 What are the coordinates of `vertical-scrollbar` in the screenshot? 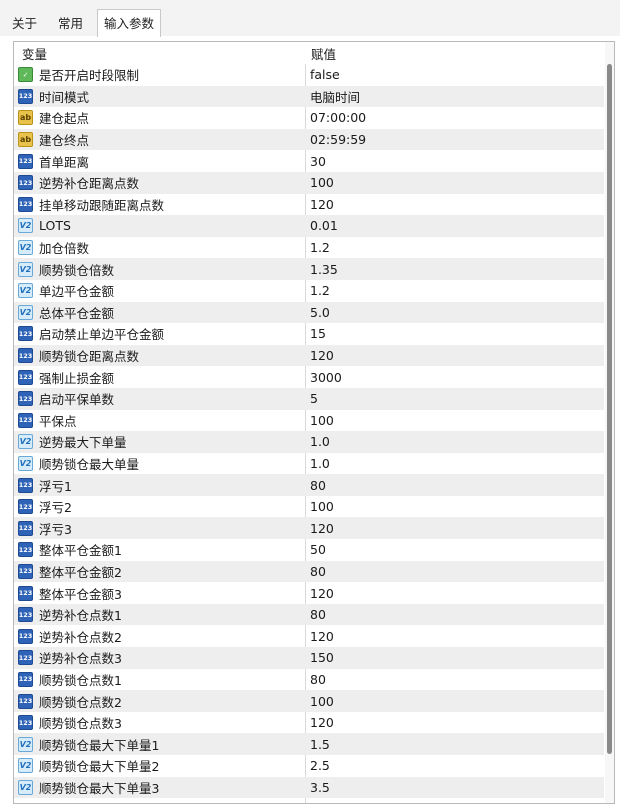 It's located at (609, 422).